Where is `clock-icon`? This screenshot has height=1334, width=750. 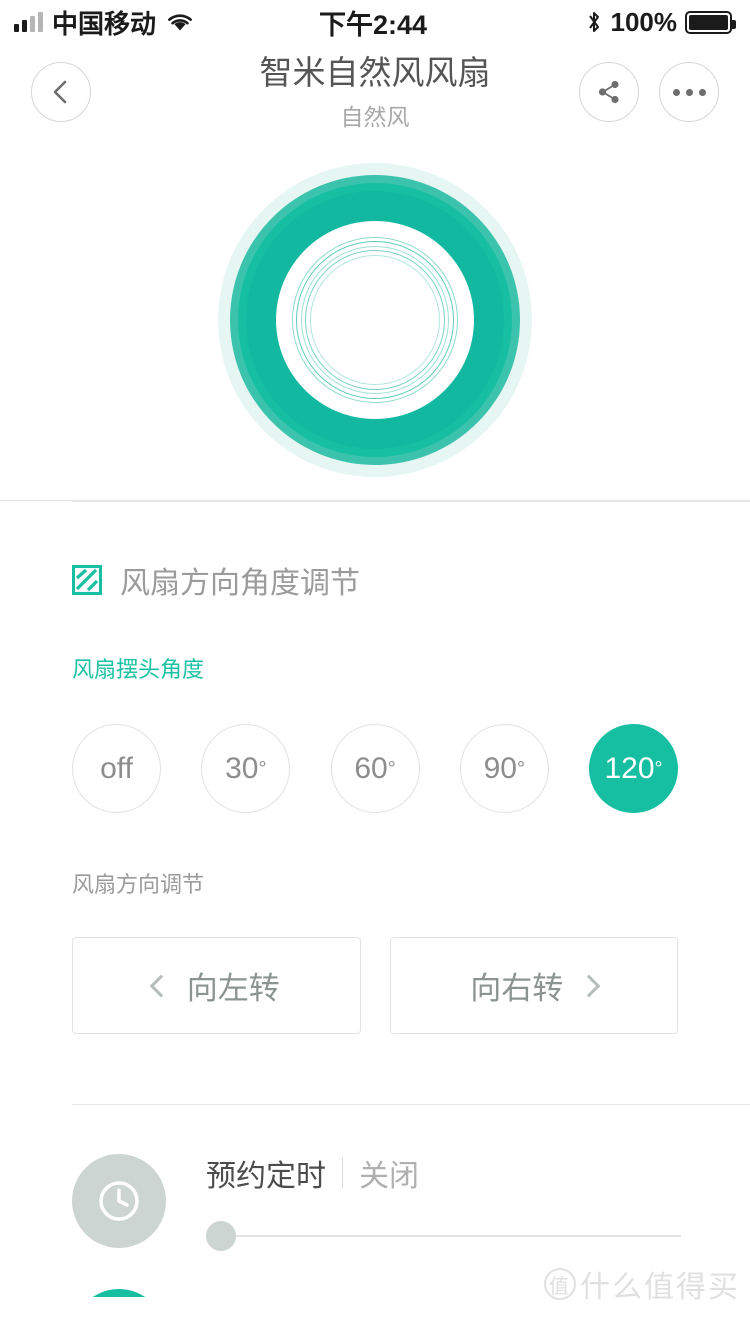 clock-icon is located at coordinates (119, 1201).